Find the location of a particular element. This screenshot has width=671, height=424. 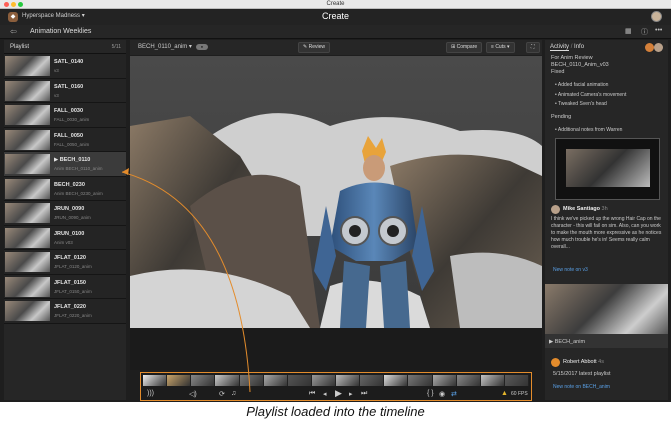

status-text: Fixed is located at coordinates (558, 72).